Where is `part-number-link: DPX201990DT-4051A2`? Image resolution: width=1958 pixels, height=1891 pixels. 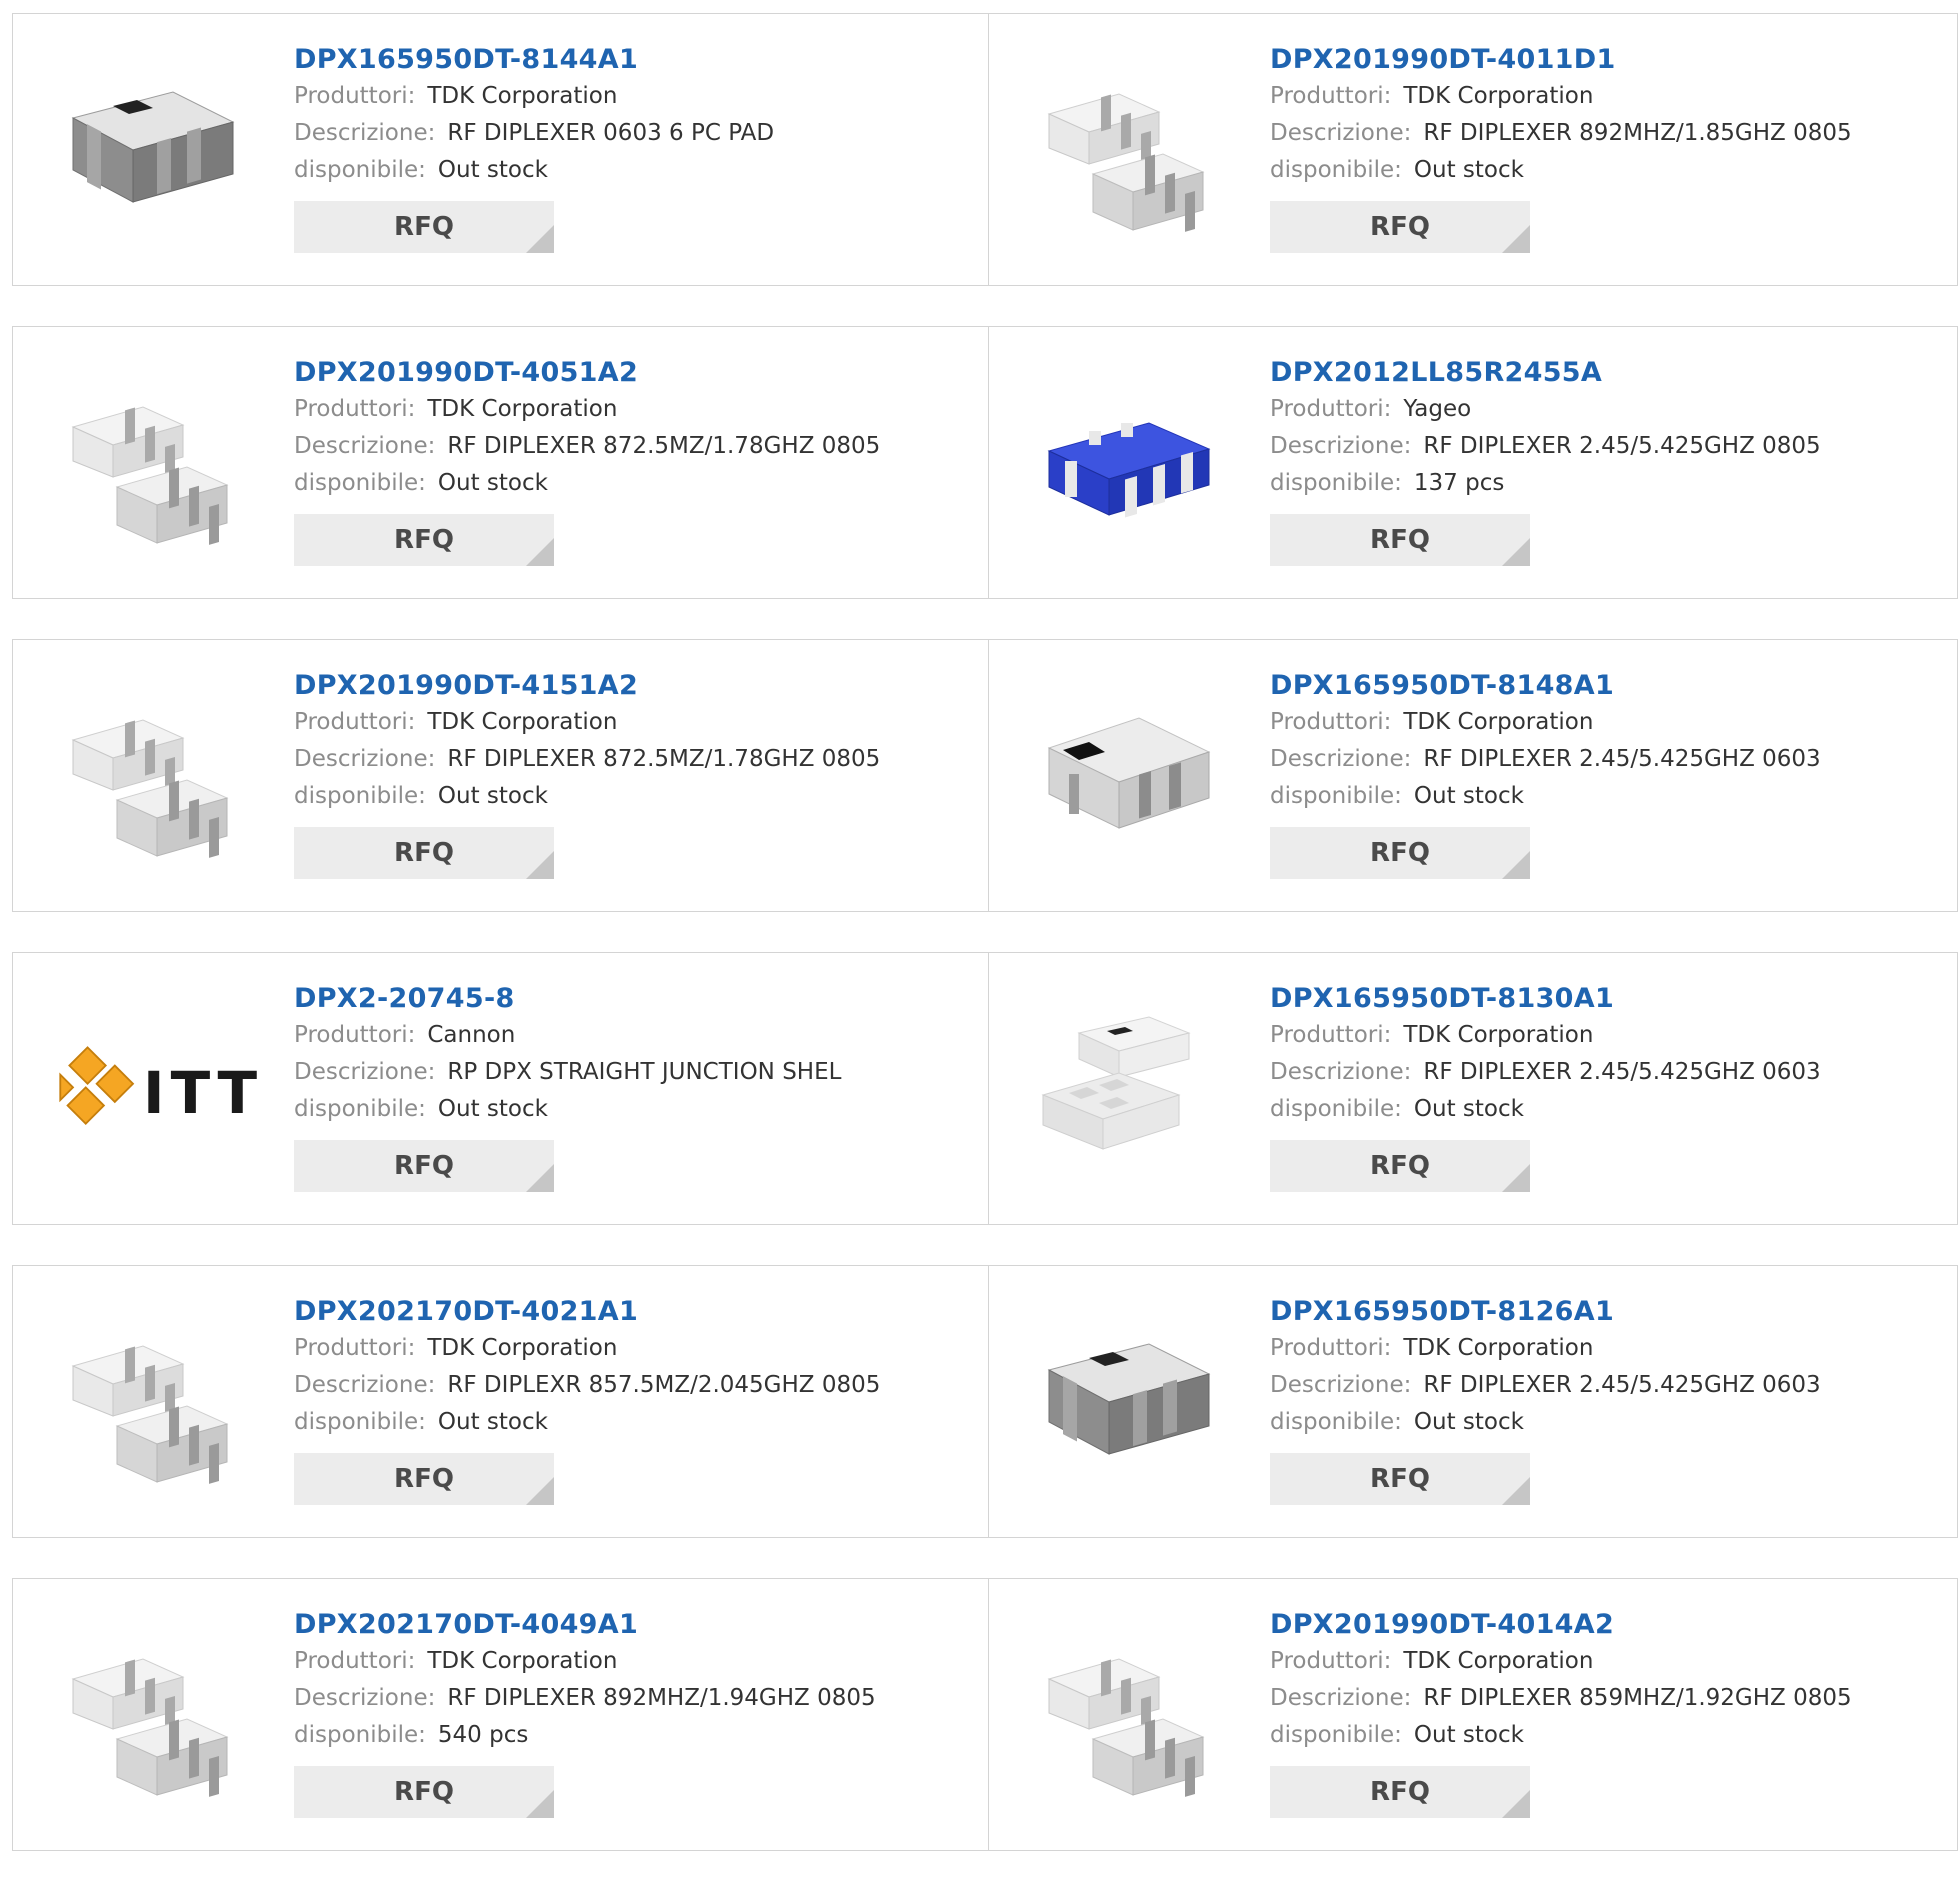
part-number-link: DPX201990DT-4051A2 is located at coordinates (587, 373).